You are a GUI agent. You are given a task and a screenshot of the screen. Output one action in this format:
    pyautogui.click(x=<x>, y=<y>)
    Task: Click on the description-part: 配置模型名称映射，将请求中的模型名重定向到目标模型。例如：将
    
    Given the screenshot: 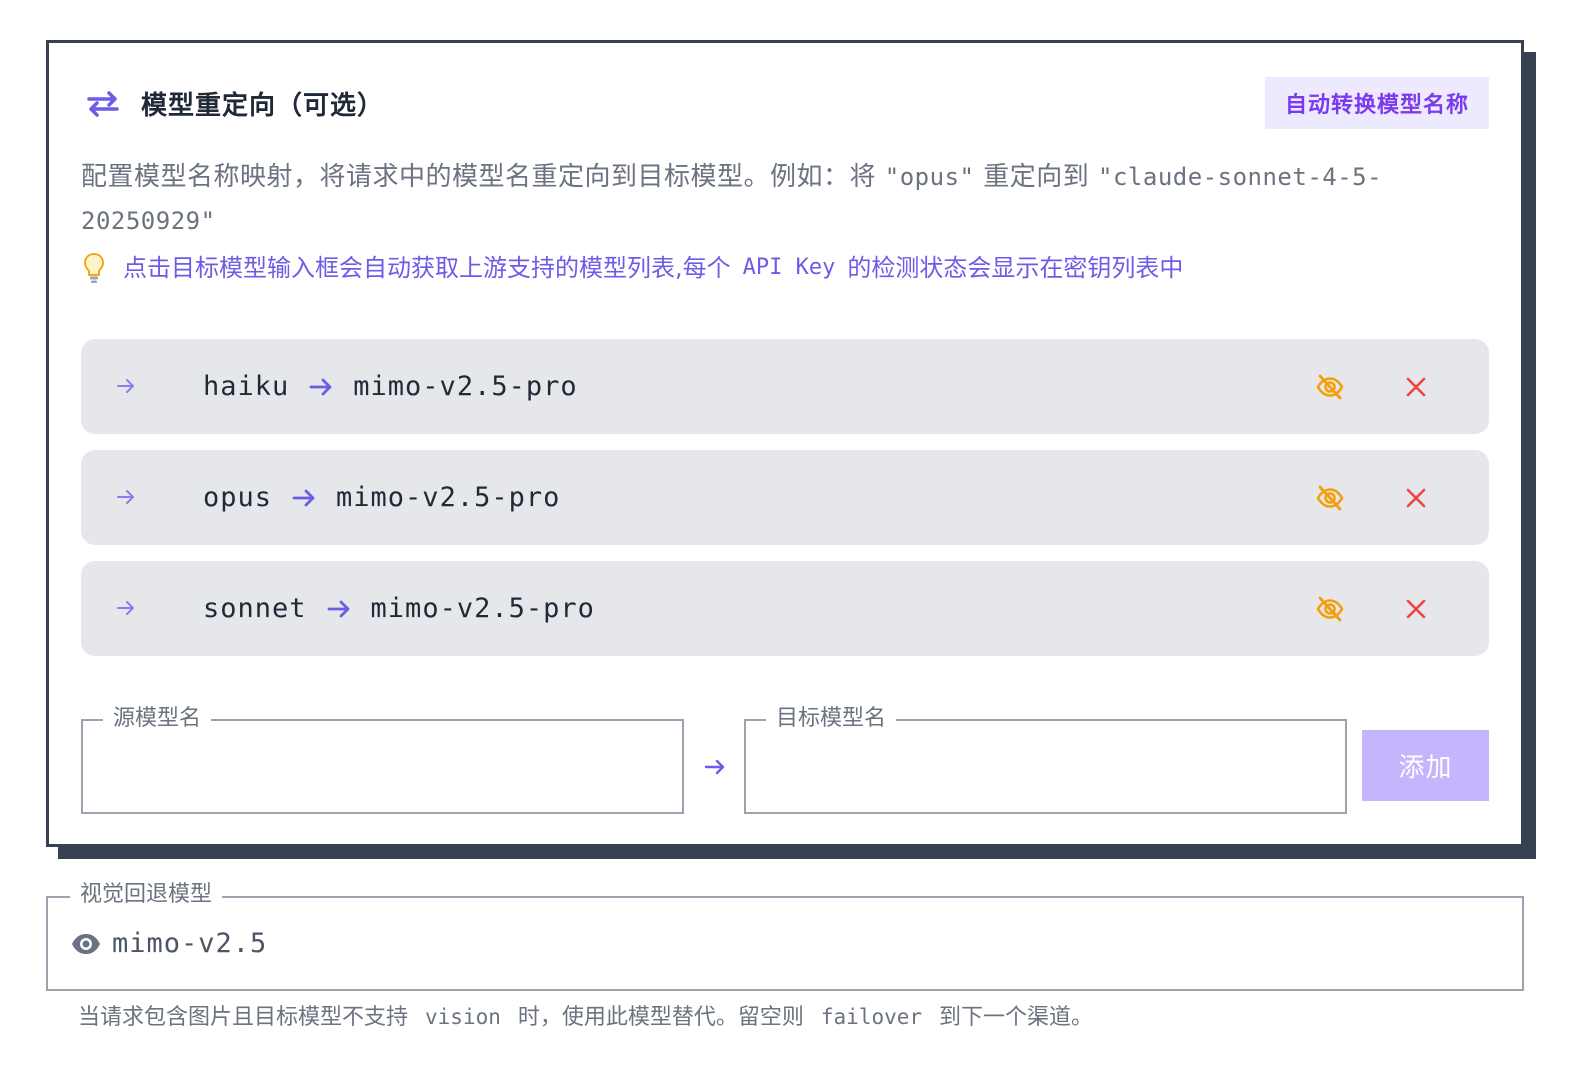 What is the action you would take?
    pyautogui.click(x=479, y=177)
    